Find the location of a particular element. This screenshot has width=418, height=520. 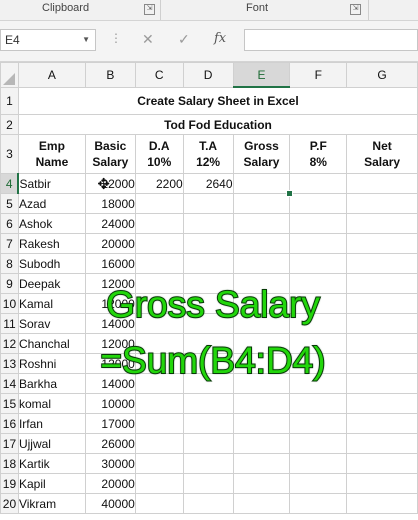

emp-name-cell: Irfan is located at coordinates (51, 423).